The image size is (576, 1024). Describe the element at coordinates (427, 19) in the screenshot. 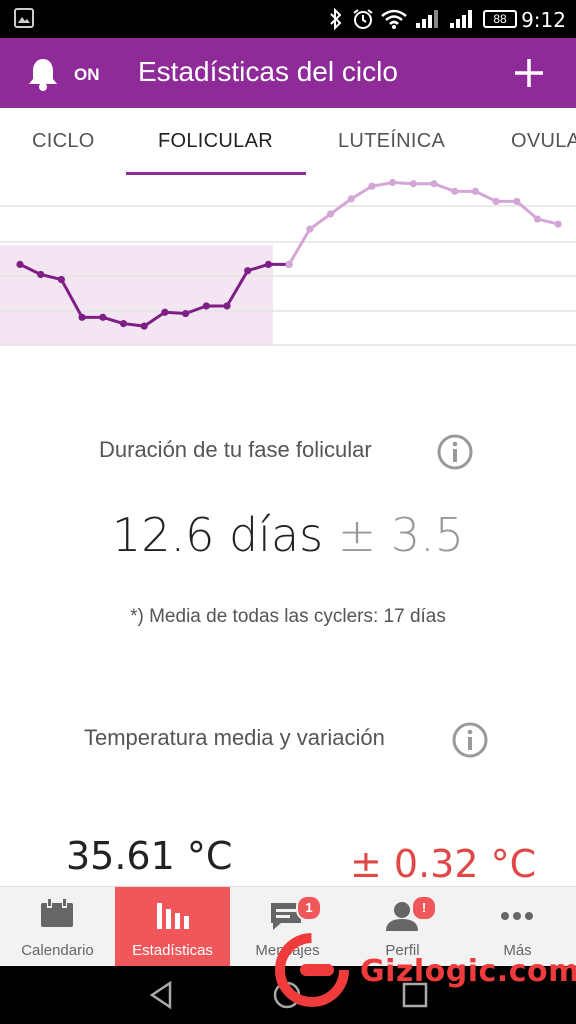

I see `signal-icon` at that location.